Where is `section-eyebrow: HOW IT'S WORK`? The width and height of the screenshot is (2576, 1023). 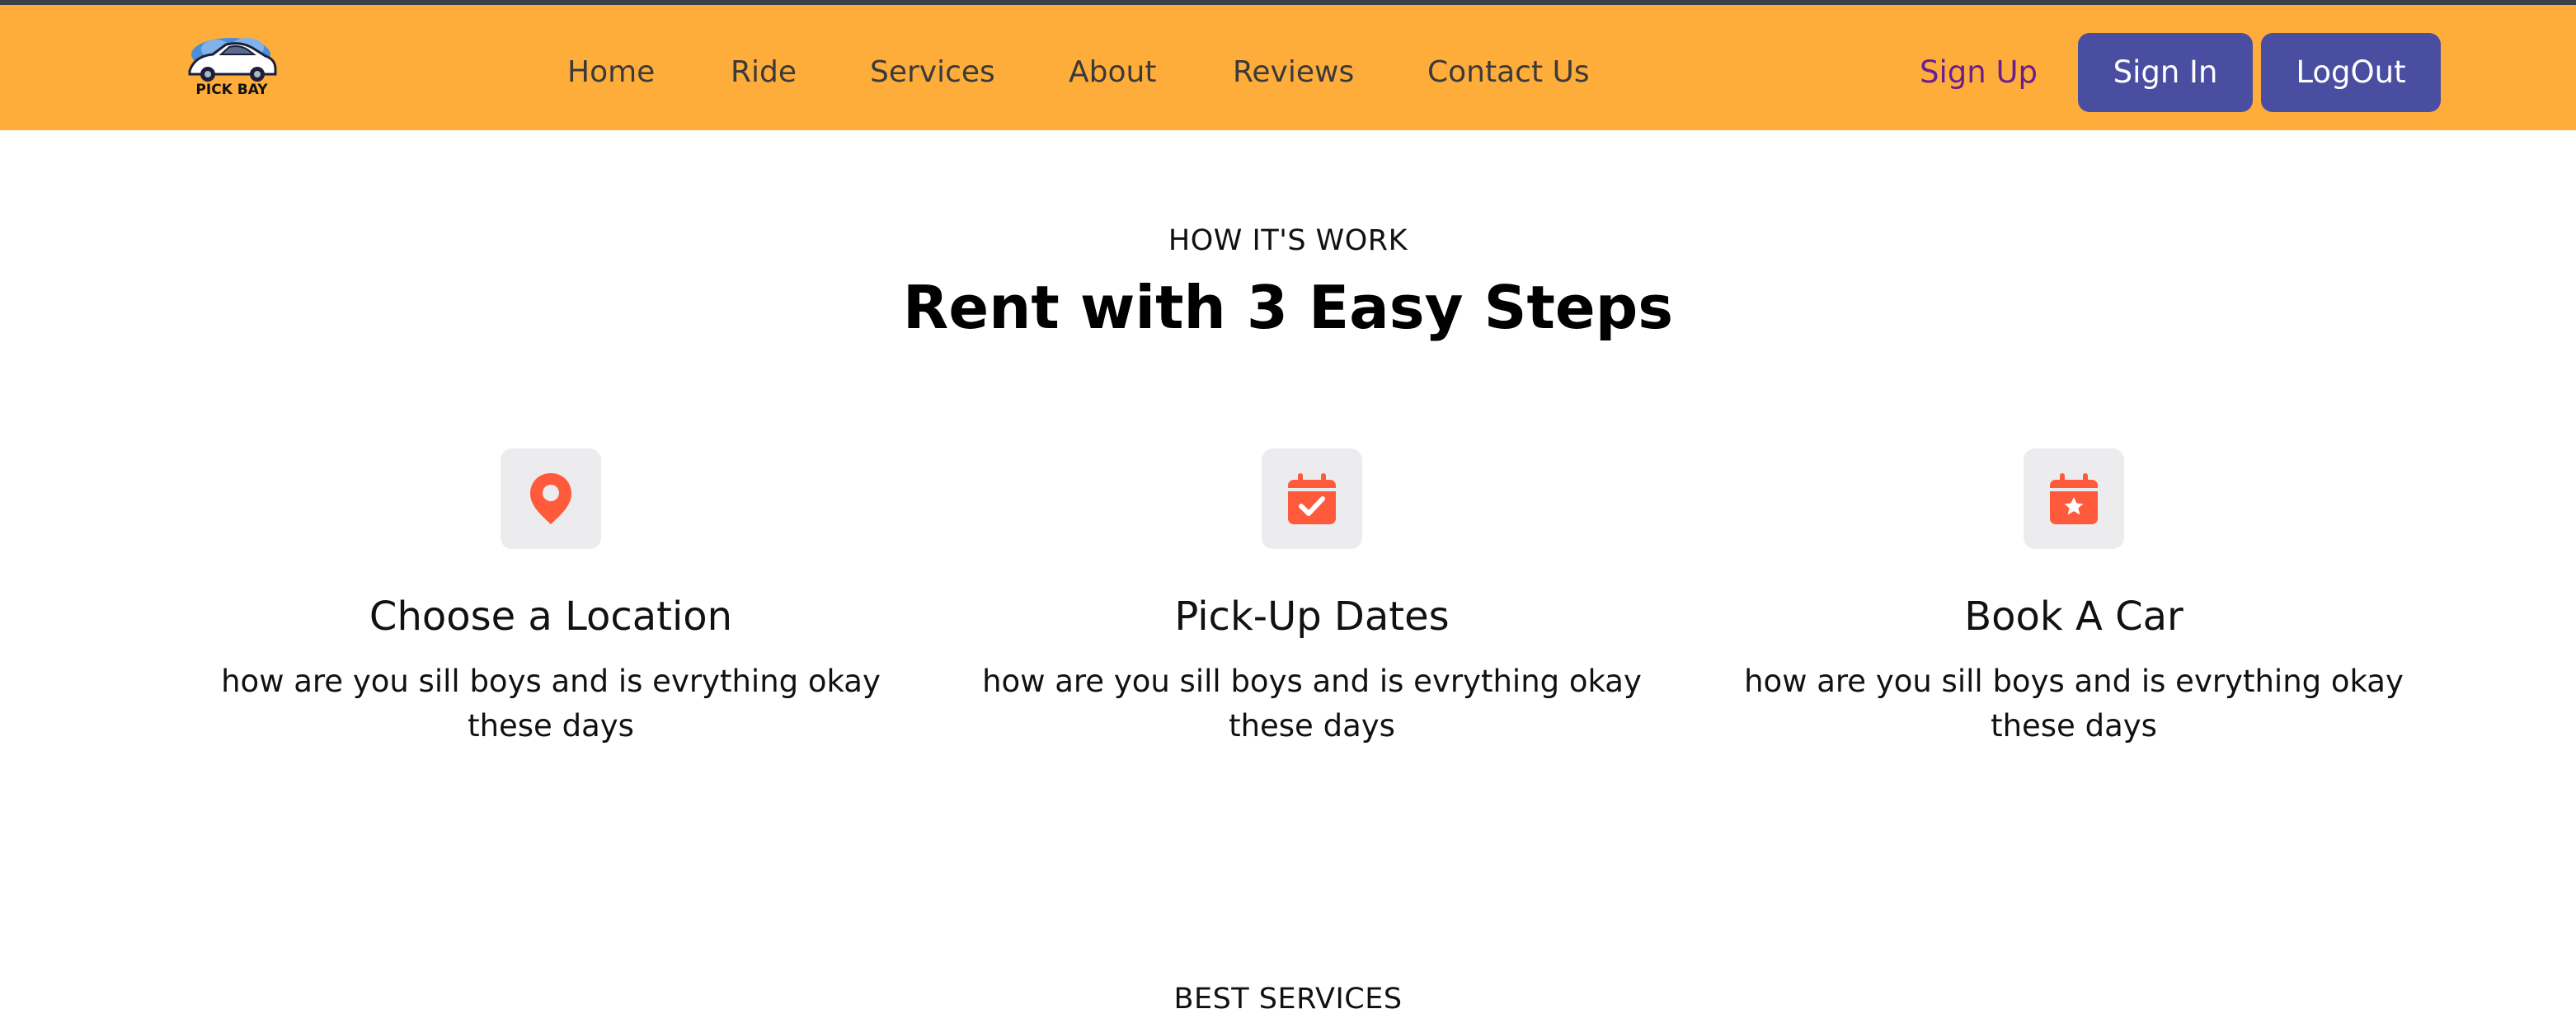 section-eyebrow: HOW IT'S WORK is located at coordinates (1288, 240).